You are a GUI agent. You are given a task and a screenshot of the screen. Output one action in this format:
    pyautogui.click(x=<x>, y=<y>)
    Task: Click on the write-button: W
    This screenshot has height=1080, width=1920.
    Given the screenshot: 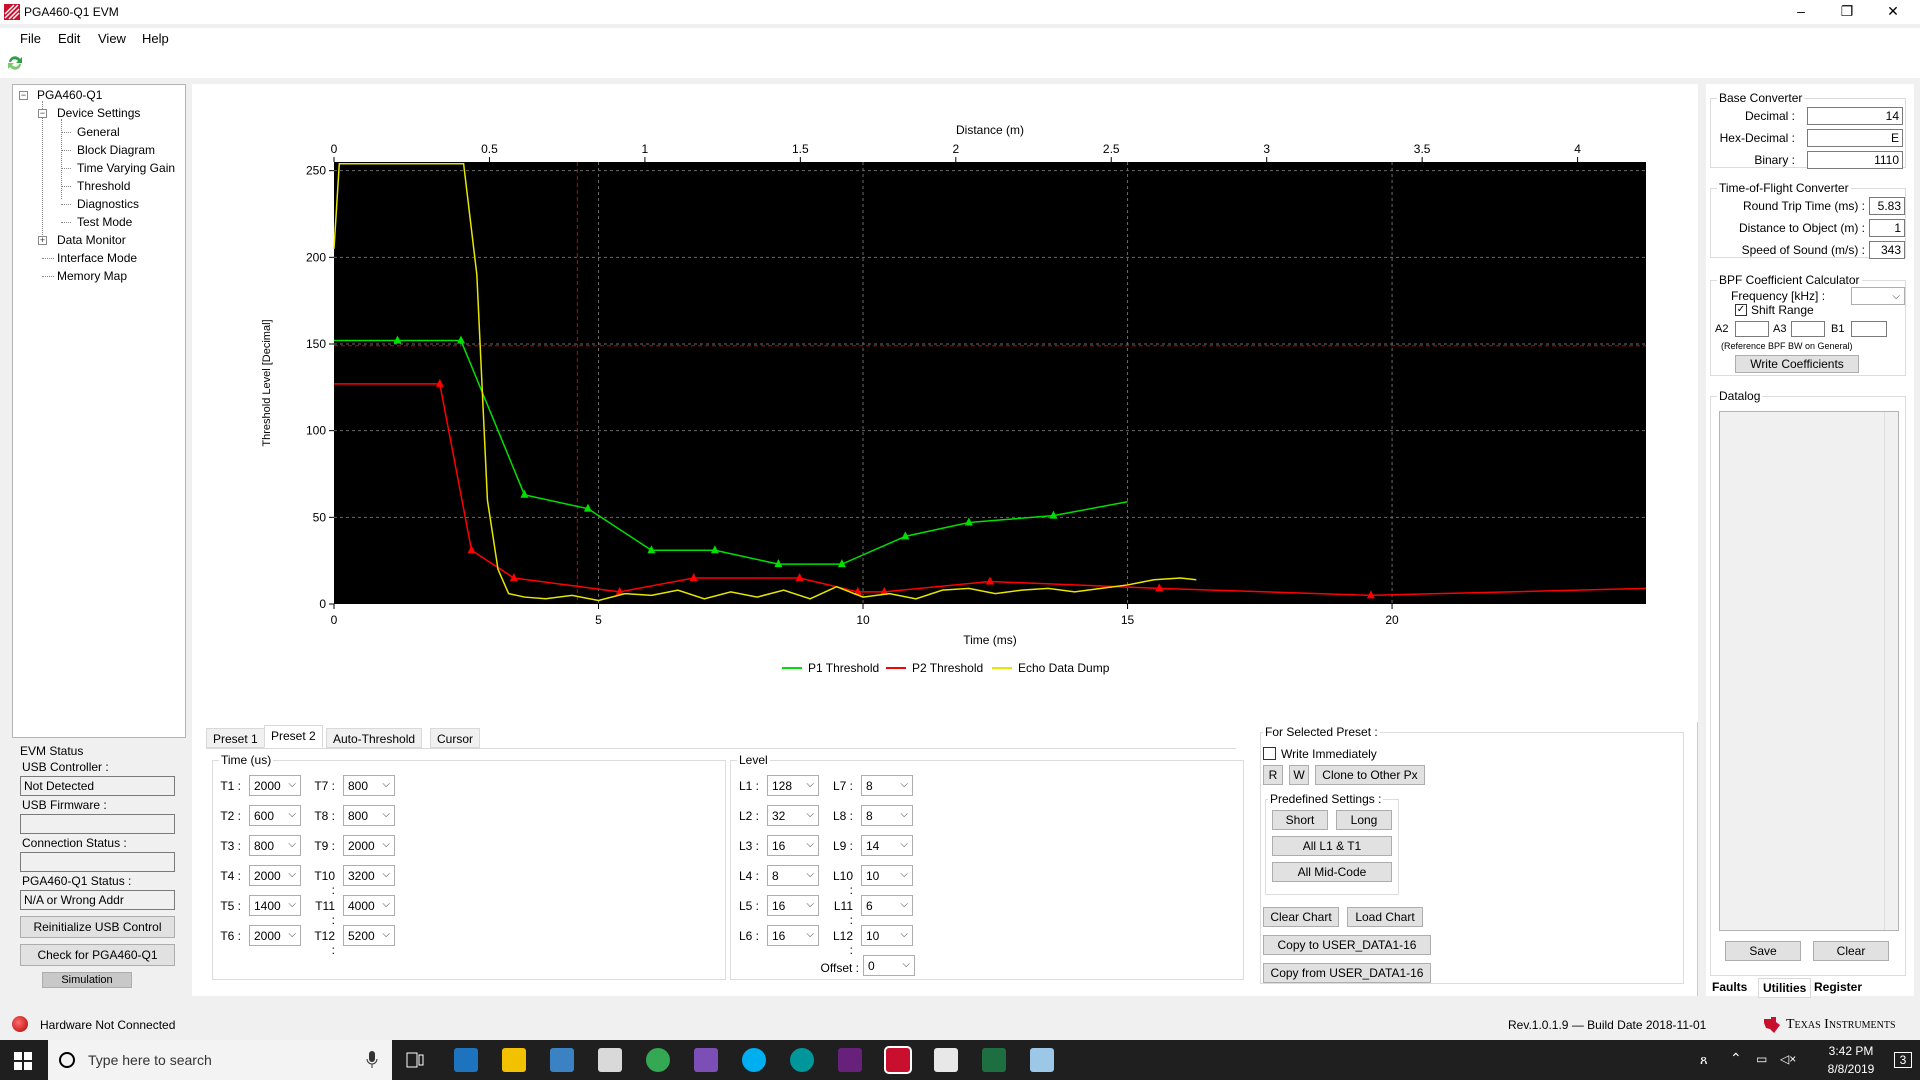 What is the action you would take?
    pyautogui.click(x=1299, y=775)
    